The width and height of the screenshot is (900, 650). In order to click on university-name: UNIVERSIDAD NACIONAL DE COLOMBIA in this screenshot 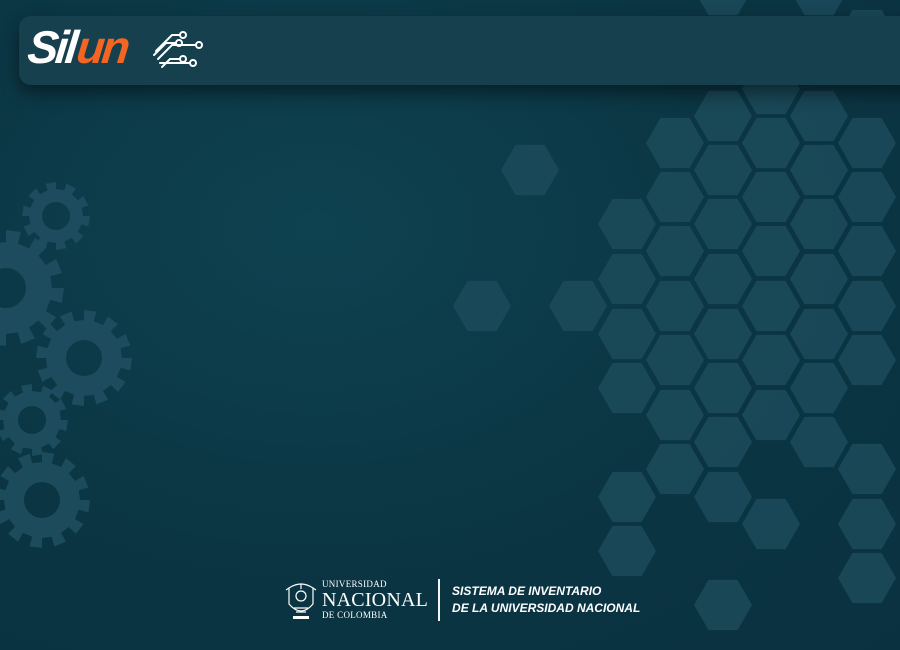, I will do `click(375, 600)`.